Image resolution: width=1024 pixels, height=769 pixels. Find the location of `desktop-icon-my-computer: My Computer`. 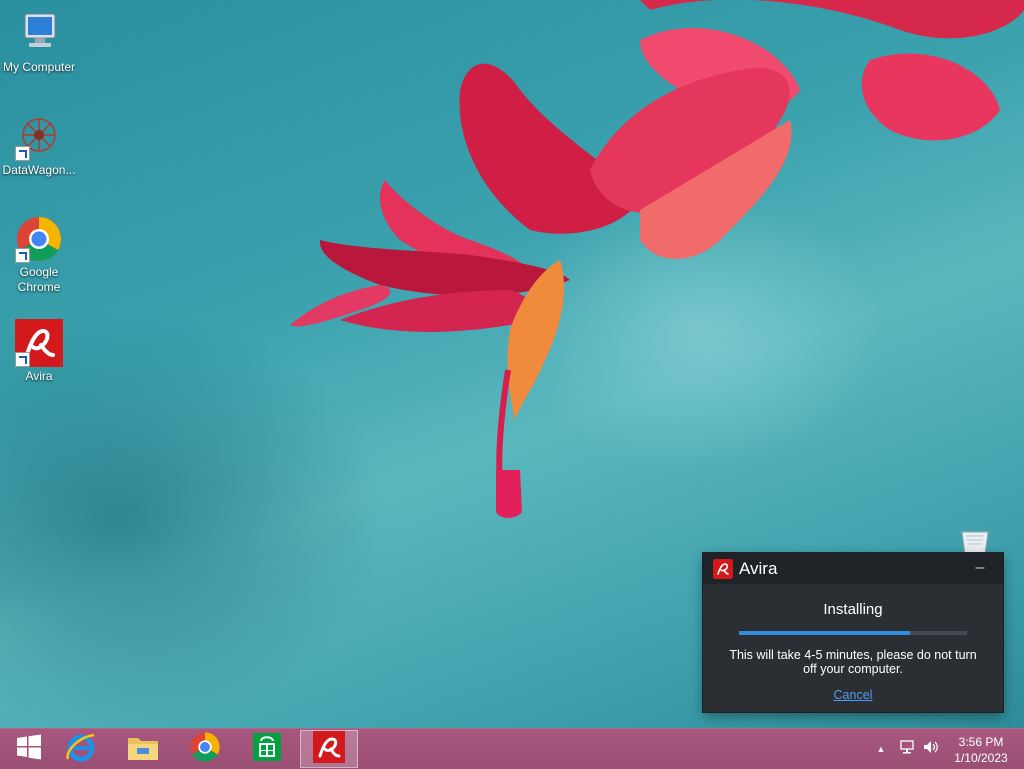

desktop-icon-my-computer: My Computer is located at coordinates (39, 42).